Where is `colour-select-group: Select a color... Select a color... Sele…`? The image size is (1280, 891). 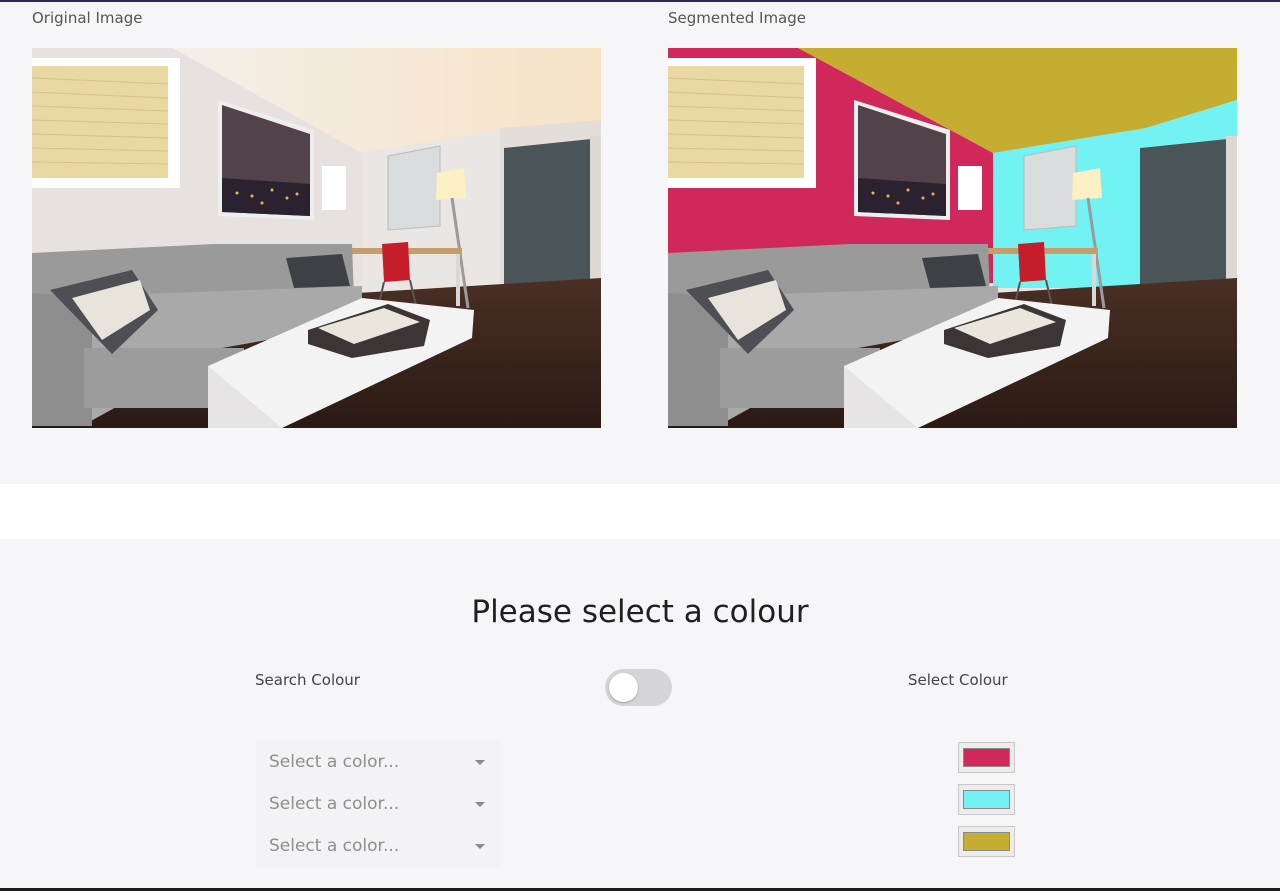
colour-select-group: Select a color... Select a color... Sele… is located at coordinates (378, 804).